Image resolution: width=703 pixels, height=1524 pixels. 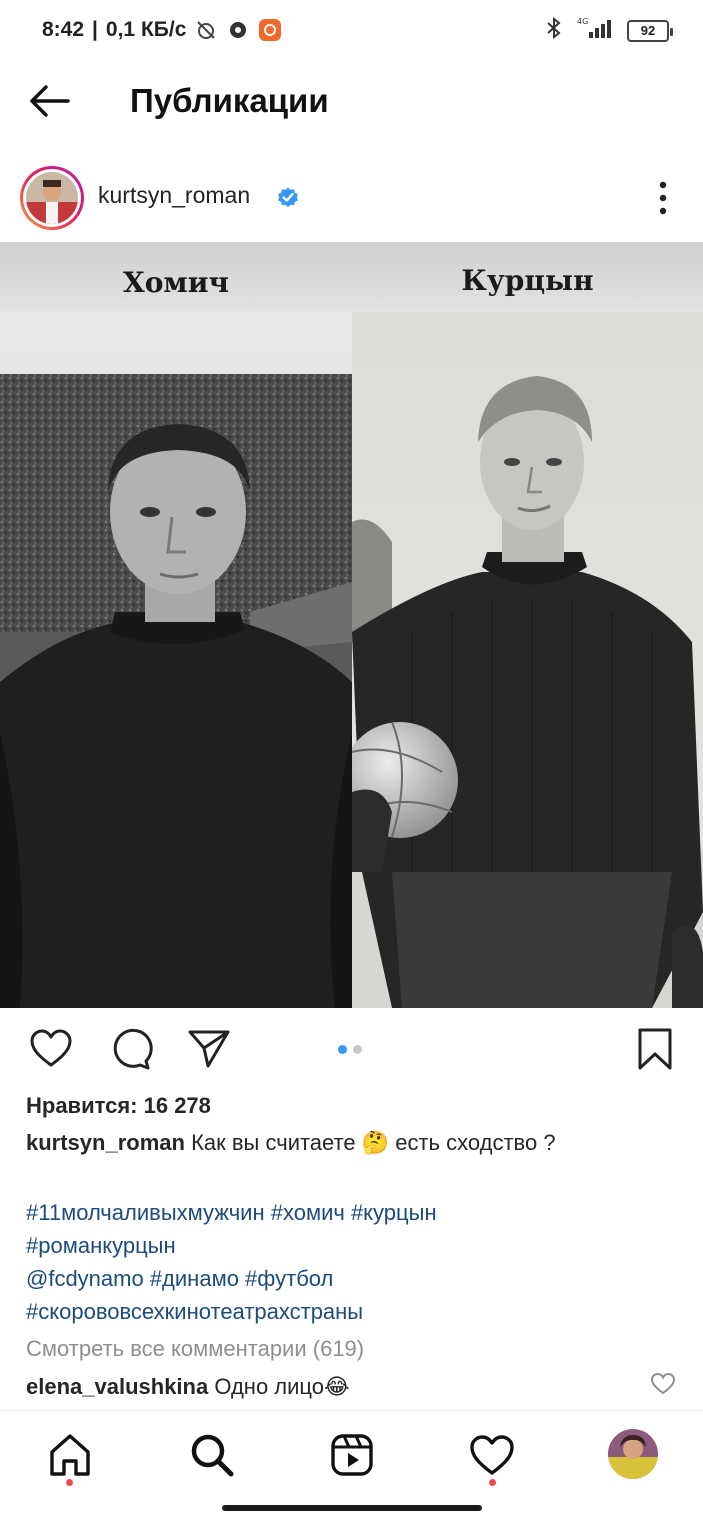 I want to click on hashtag-line: #романкурцын, so click(x=231, y=1245).